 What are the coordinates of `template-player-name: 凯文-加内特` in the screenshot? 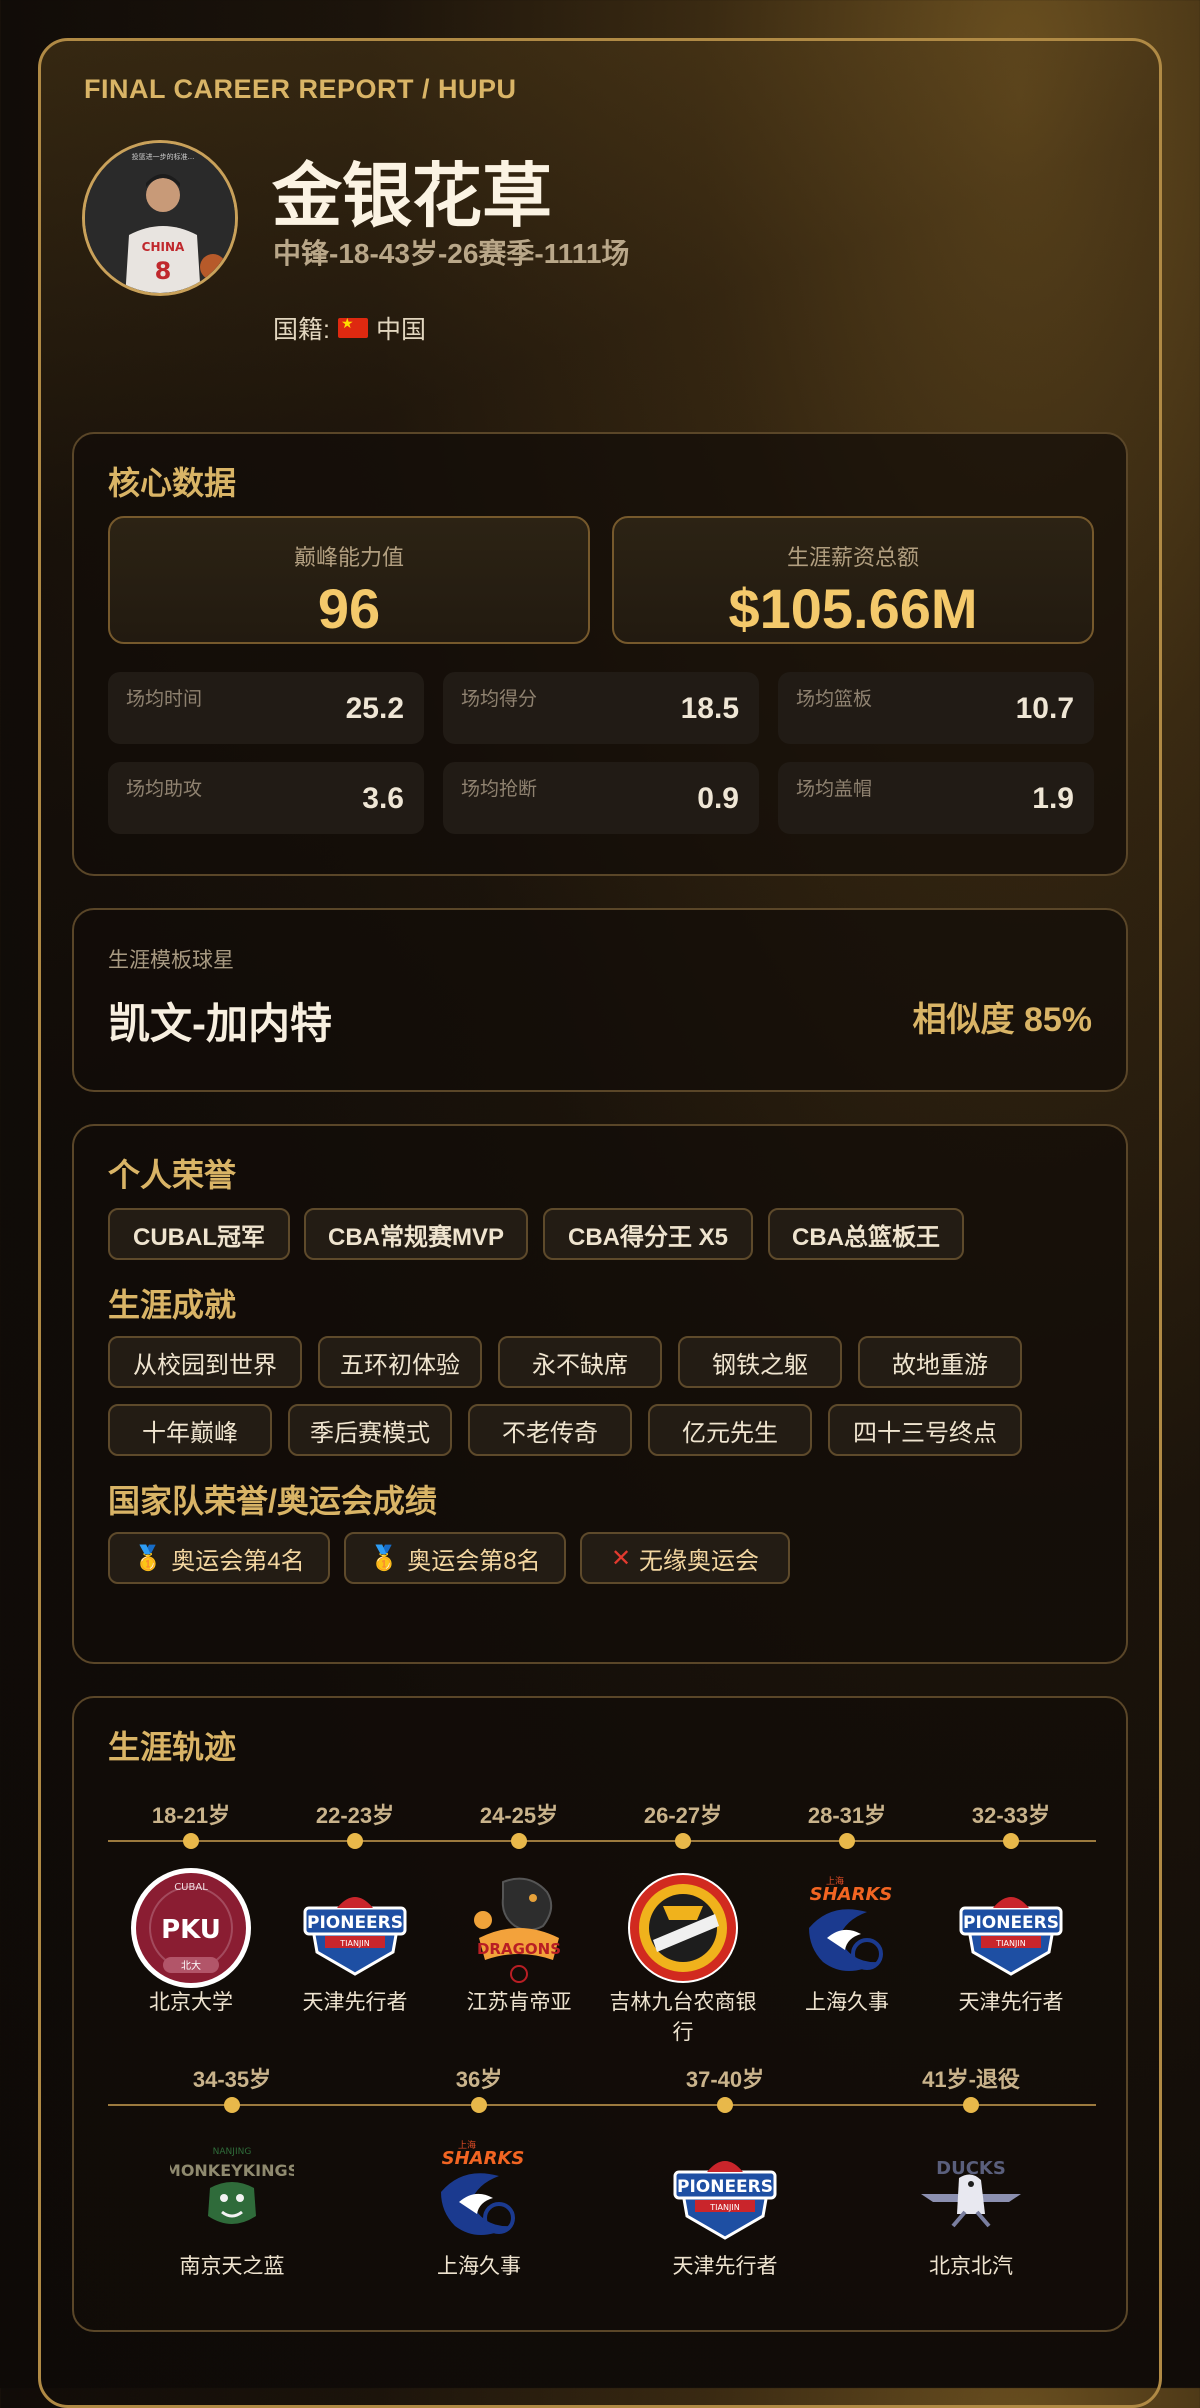 It's located at (220, 1023).